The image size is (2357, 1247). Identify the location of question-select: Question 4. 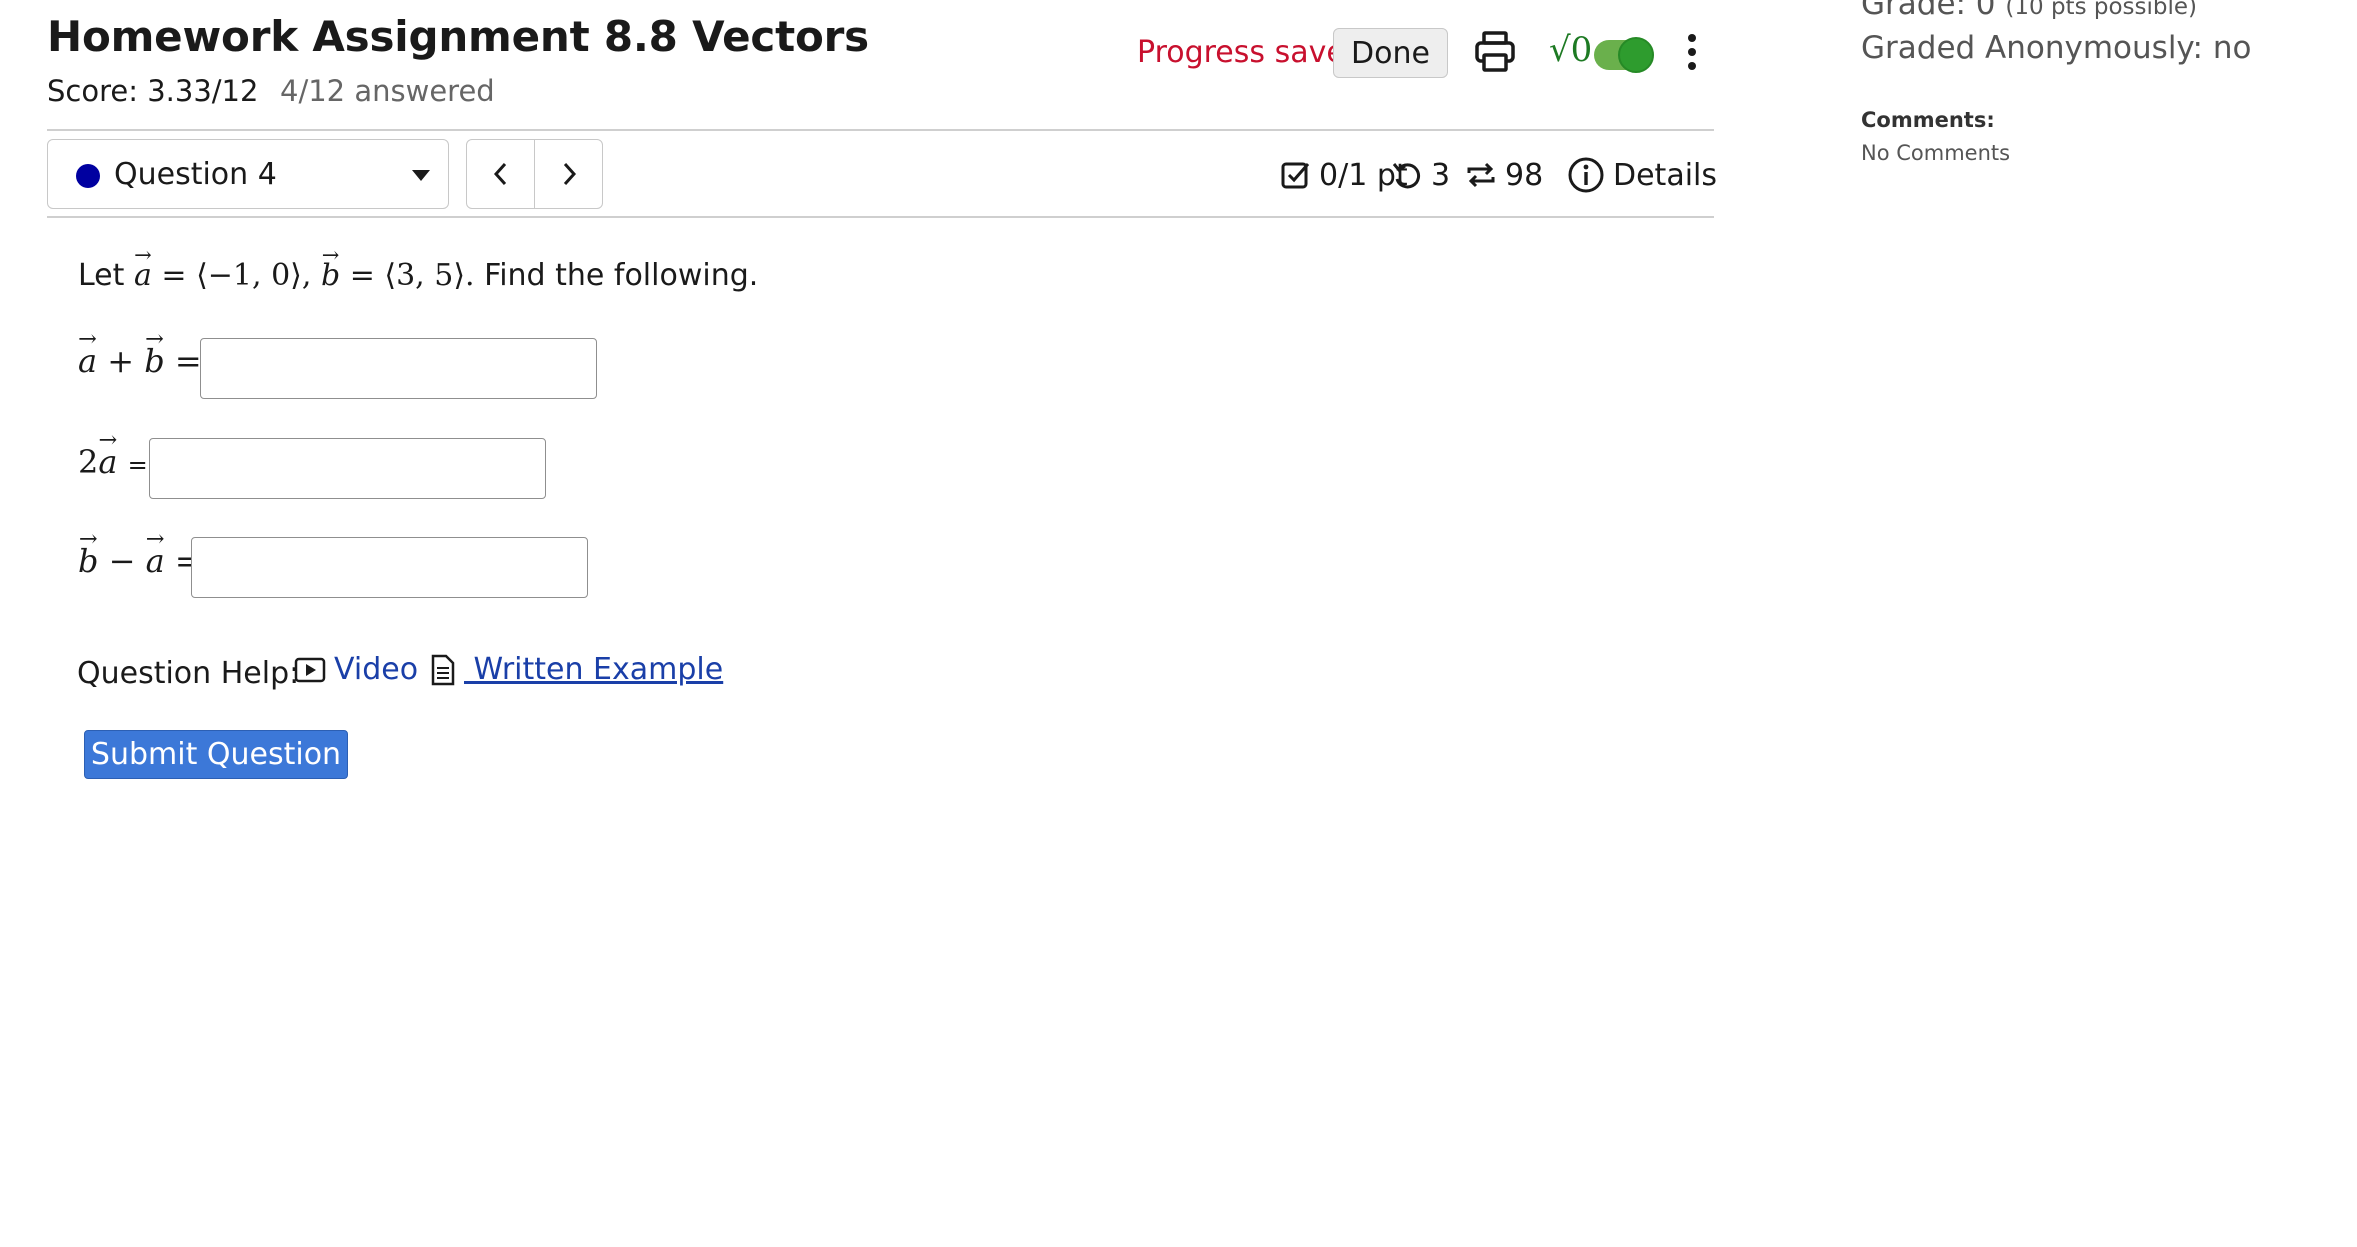
(248, 174).